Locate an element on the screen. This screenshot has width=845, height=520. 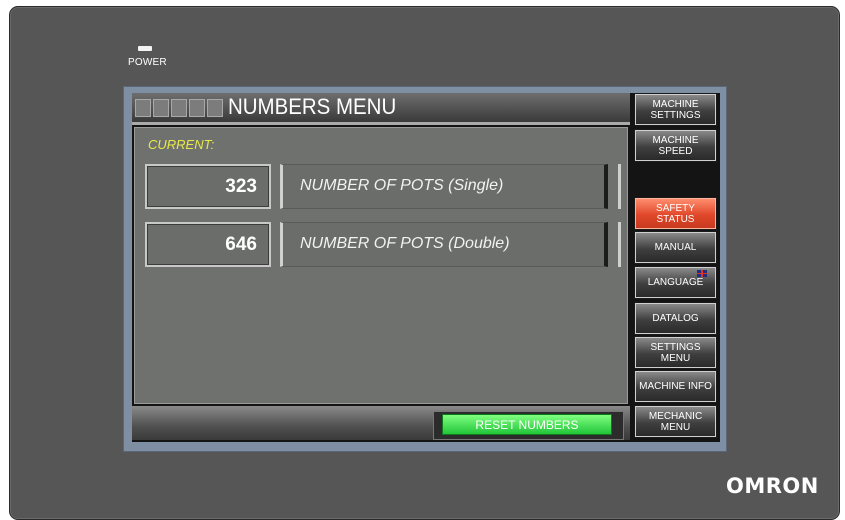
power-label: POWER is located at coordinates (147, 62).